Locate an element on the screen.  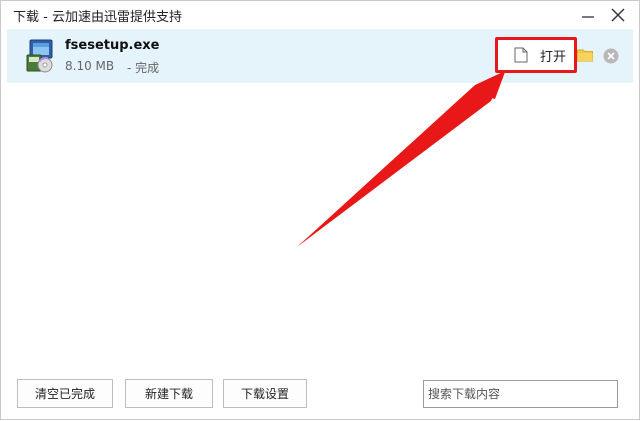
close-button is located at coordinates (618, 15).